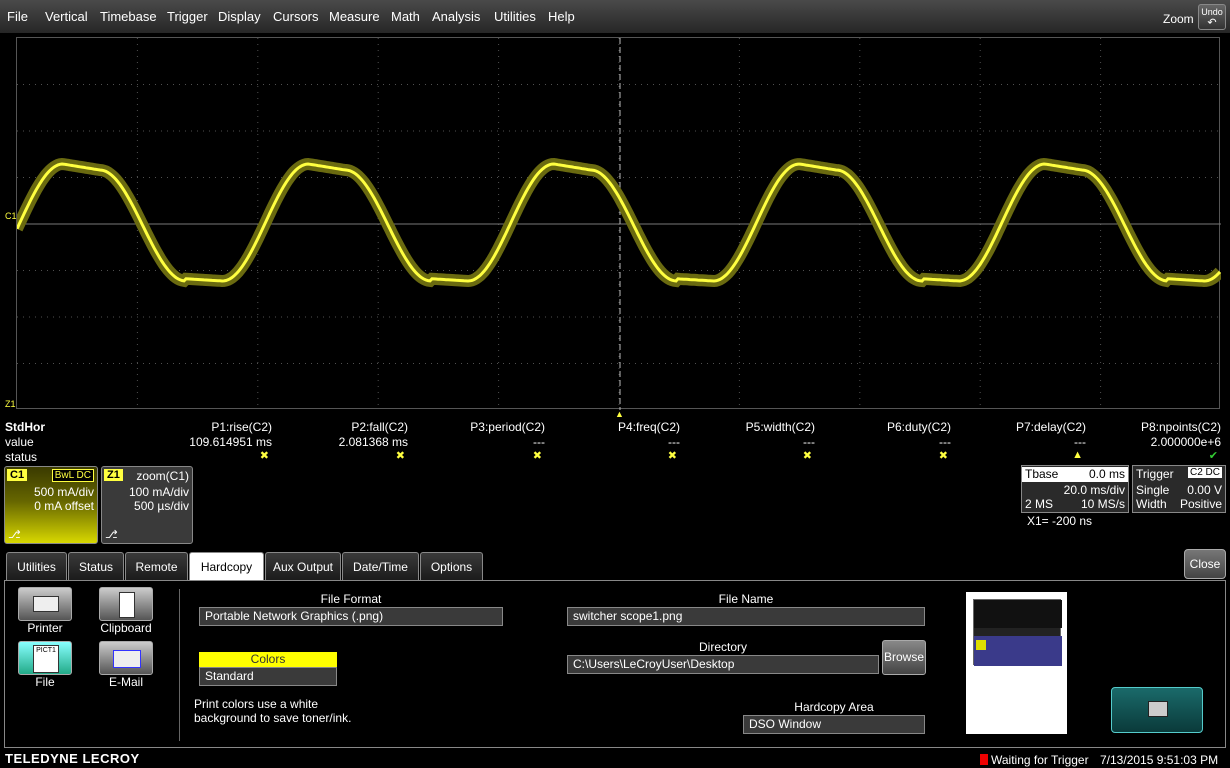 The height and width of the screenshot is (768, 1230). Describe the element at coordinates (1204, 472) in the screenshot. I see `trigger-source-badge: C2 DC` at that location.